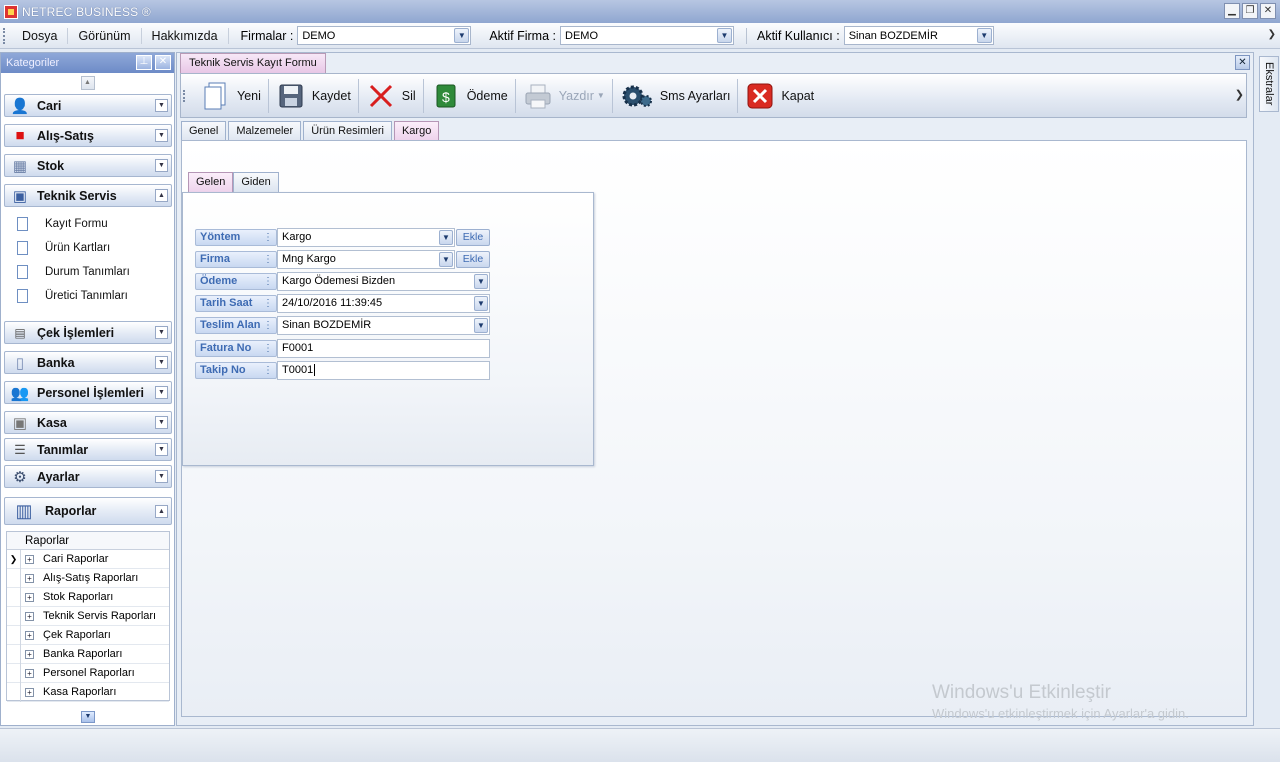 This screenshot has width=1280, height=762. What do you see at coordinates (105, 35) in the screenshot?
I see `menu-gorunum: Görünüm` at bounding box center [105, 35].